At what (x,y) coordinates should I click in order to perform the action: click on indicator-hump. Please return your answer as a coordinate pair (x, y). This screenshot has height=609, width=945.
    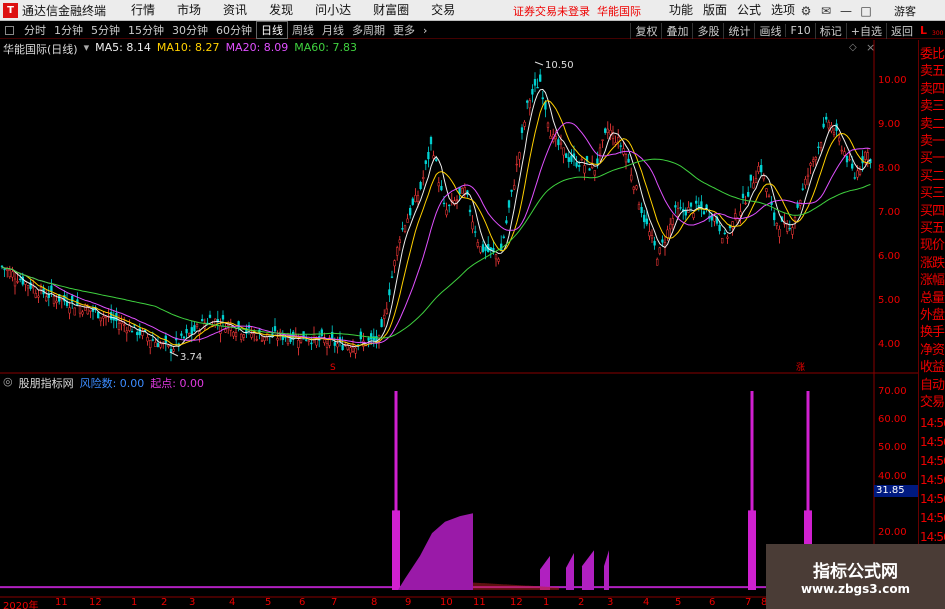
    Looking at the image, I should click on (435, 551).